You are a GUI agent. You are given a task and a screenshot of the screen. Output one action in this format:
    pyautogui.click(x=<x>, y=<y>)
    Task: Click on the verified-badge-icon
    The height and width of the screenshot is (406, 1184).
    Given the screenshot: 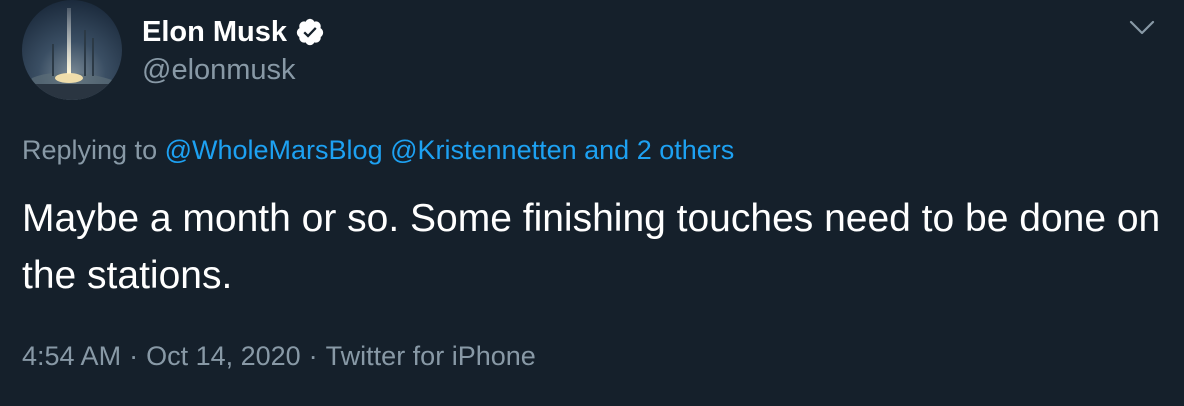 What is the action you would take?
    pyautogui.click(x=310, y=32)
    